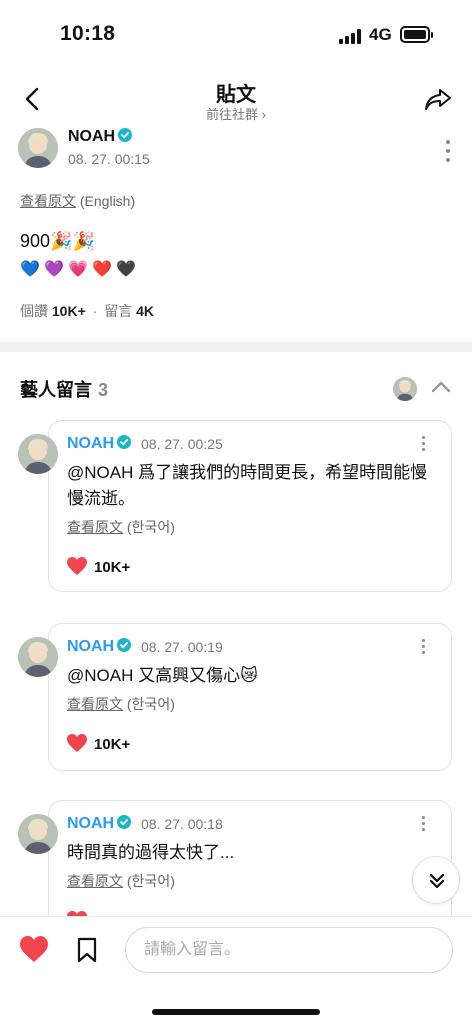 The height and width of the screenshot is (1024, 472). What do you see at coordinates (236, 347) in the screenshot?
I see `section-divider` at bounding box center [236, 347].